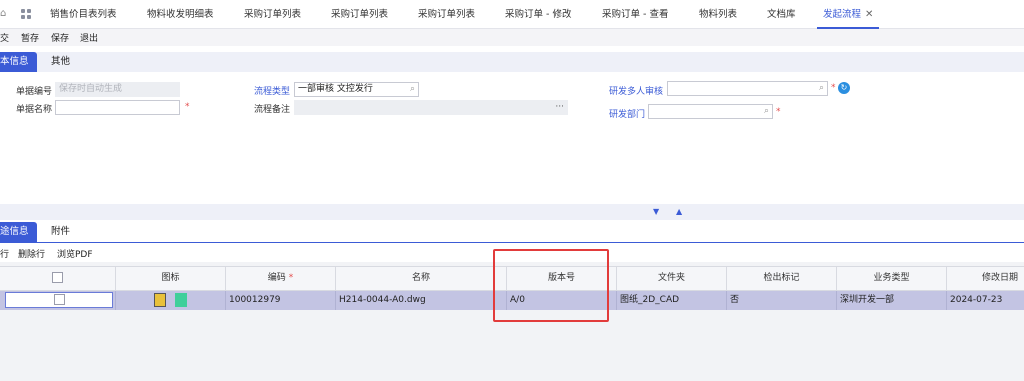  Describe the element at coordinates (18, 62) in the screenshot. I see `tab-basic-info: 本信息` at that location.